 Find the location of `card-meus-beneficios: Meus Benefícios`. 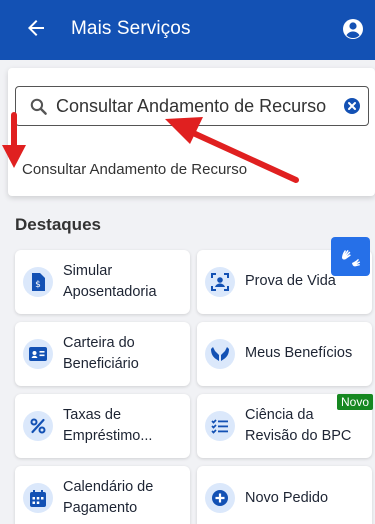

card-meus-beneficios: Meus Benefícios is located at coordinates (284, 354).